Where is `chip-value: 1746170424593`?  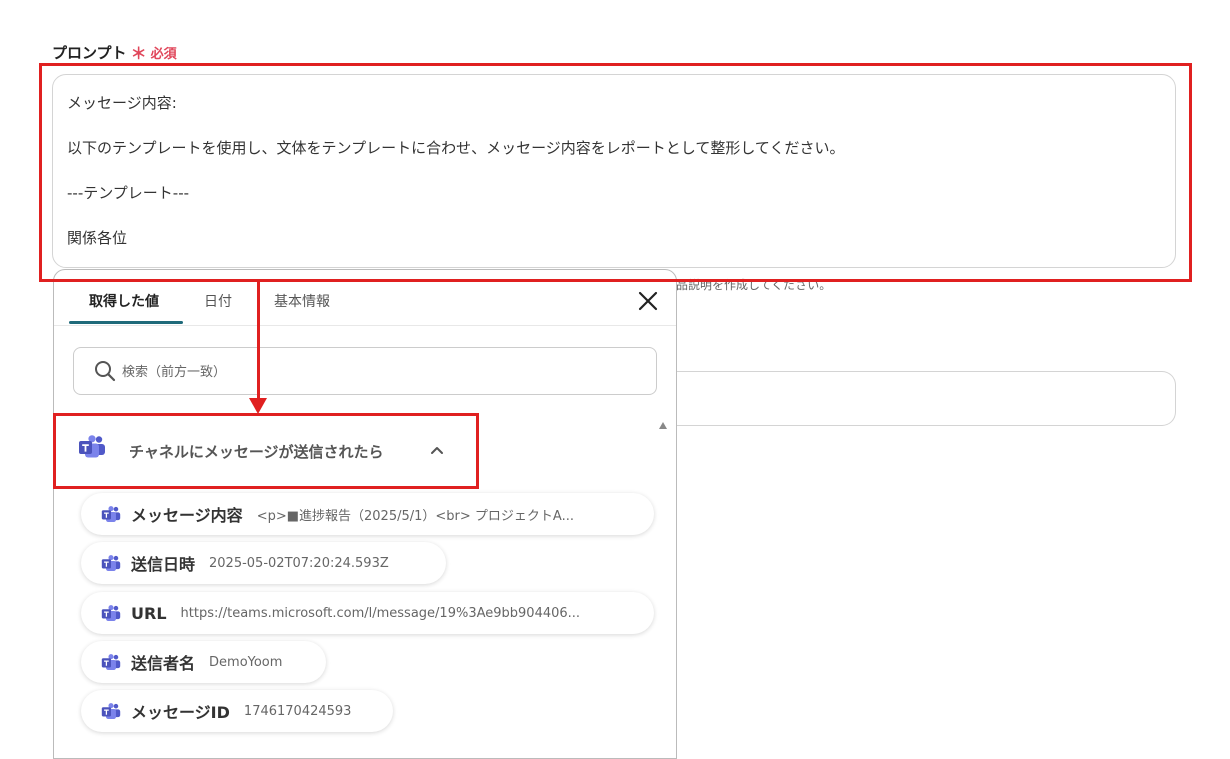 chip-value: 1746170424593 is located at coordinates (297, 711).